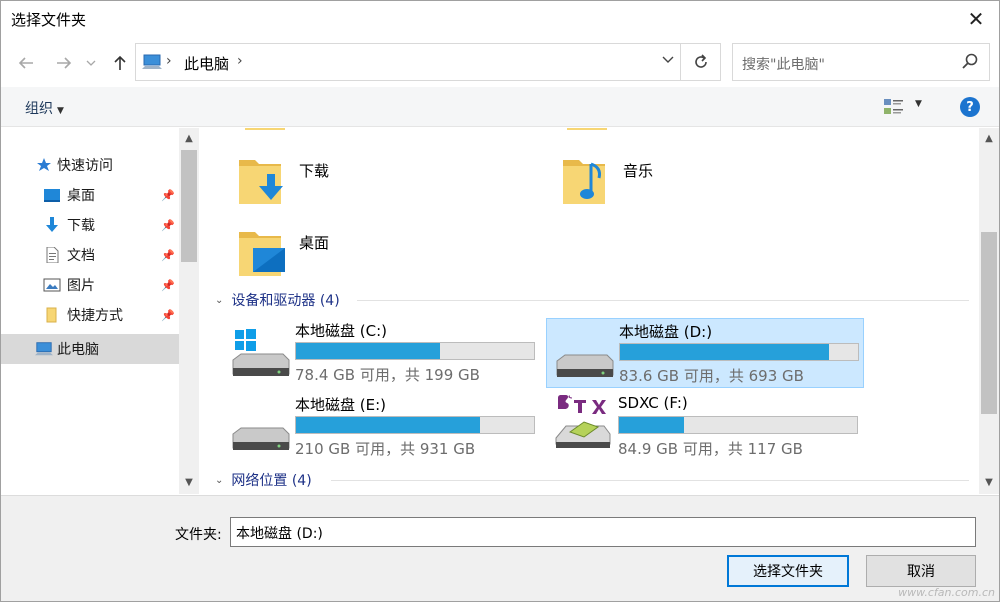 The image size is (1000, 602). I want to click on document-icon, so click(52, 255).